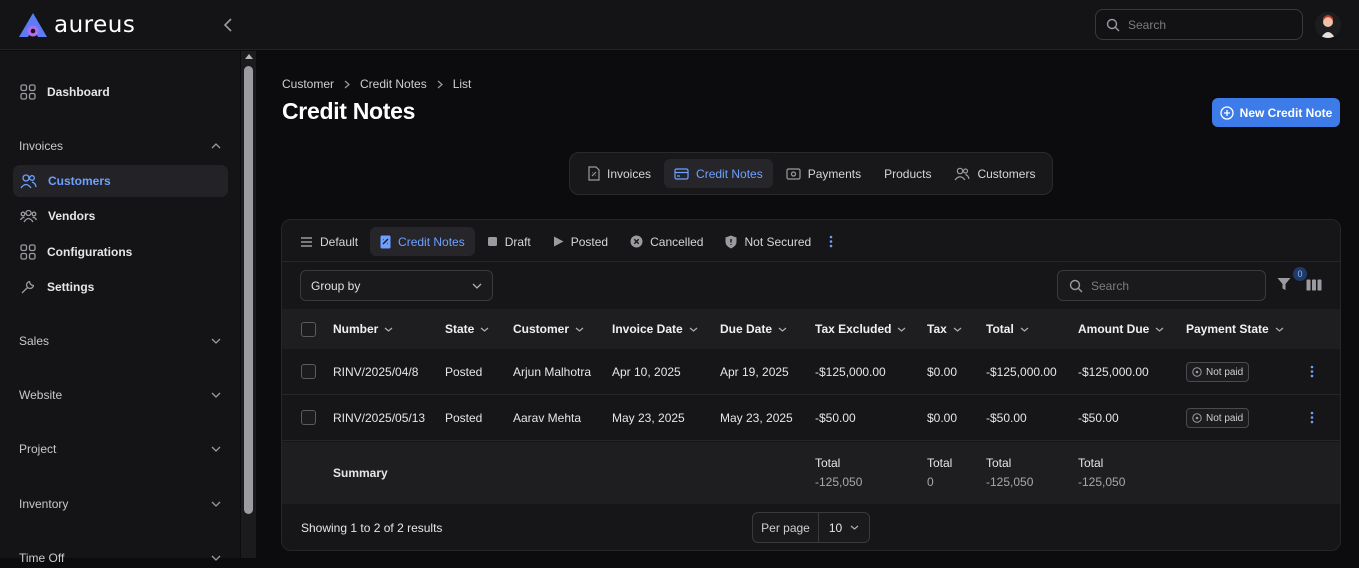  I want to click on payment-state-label: Not paid, so click(1225, 418).